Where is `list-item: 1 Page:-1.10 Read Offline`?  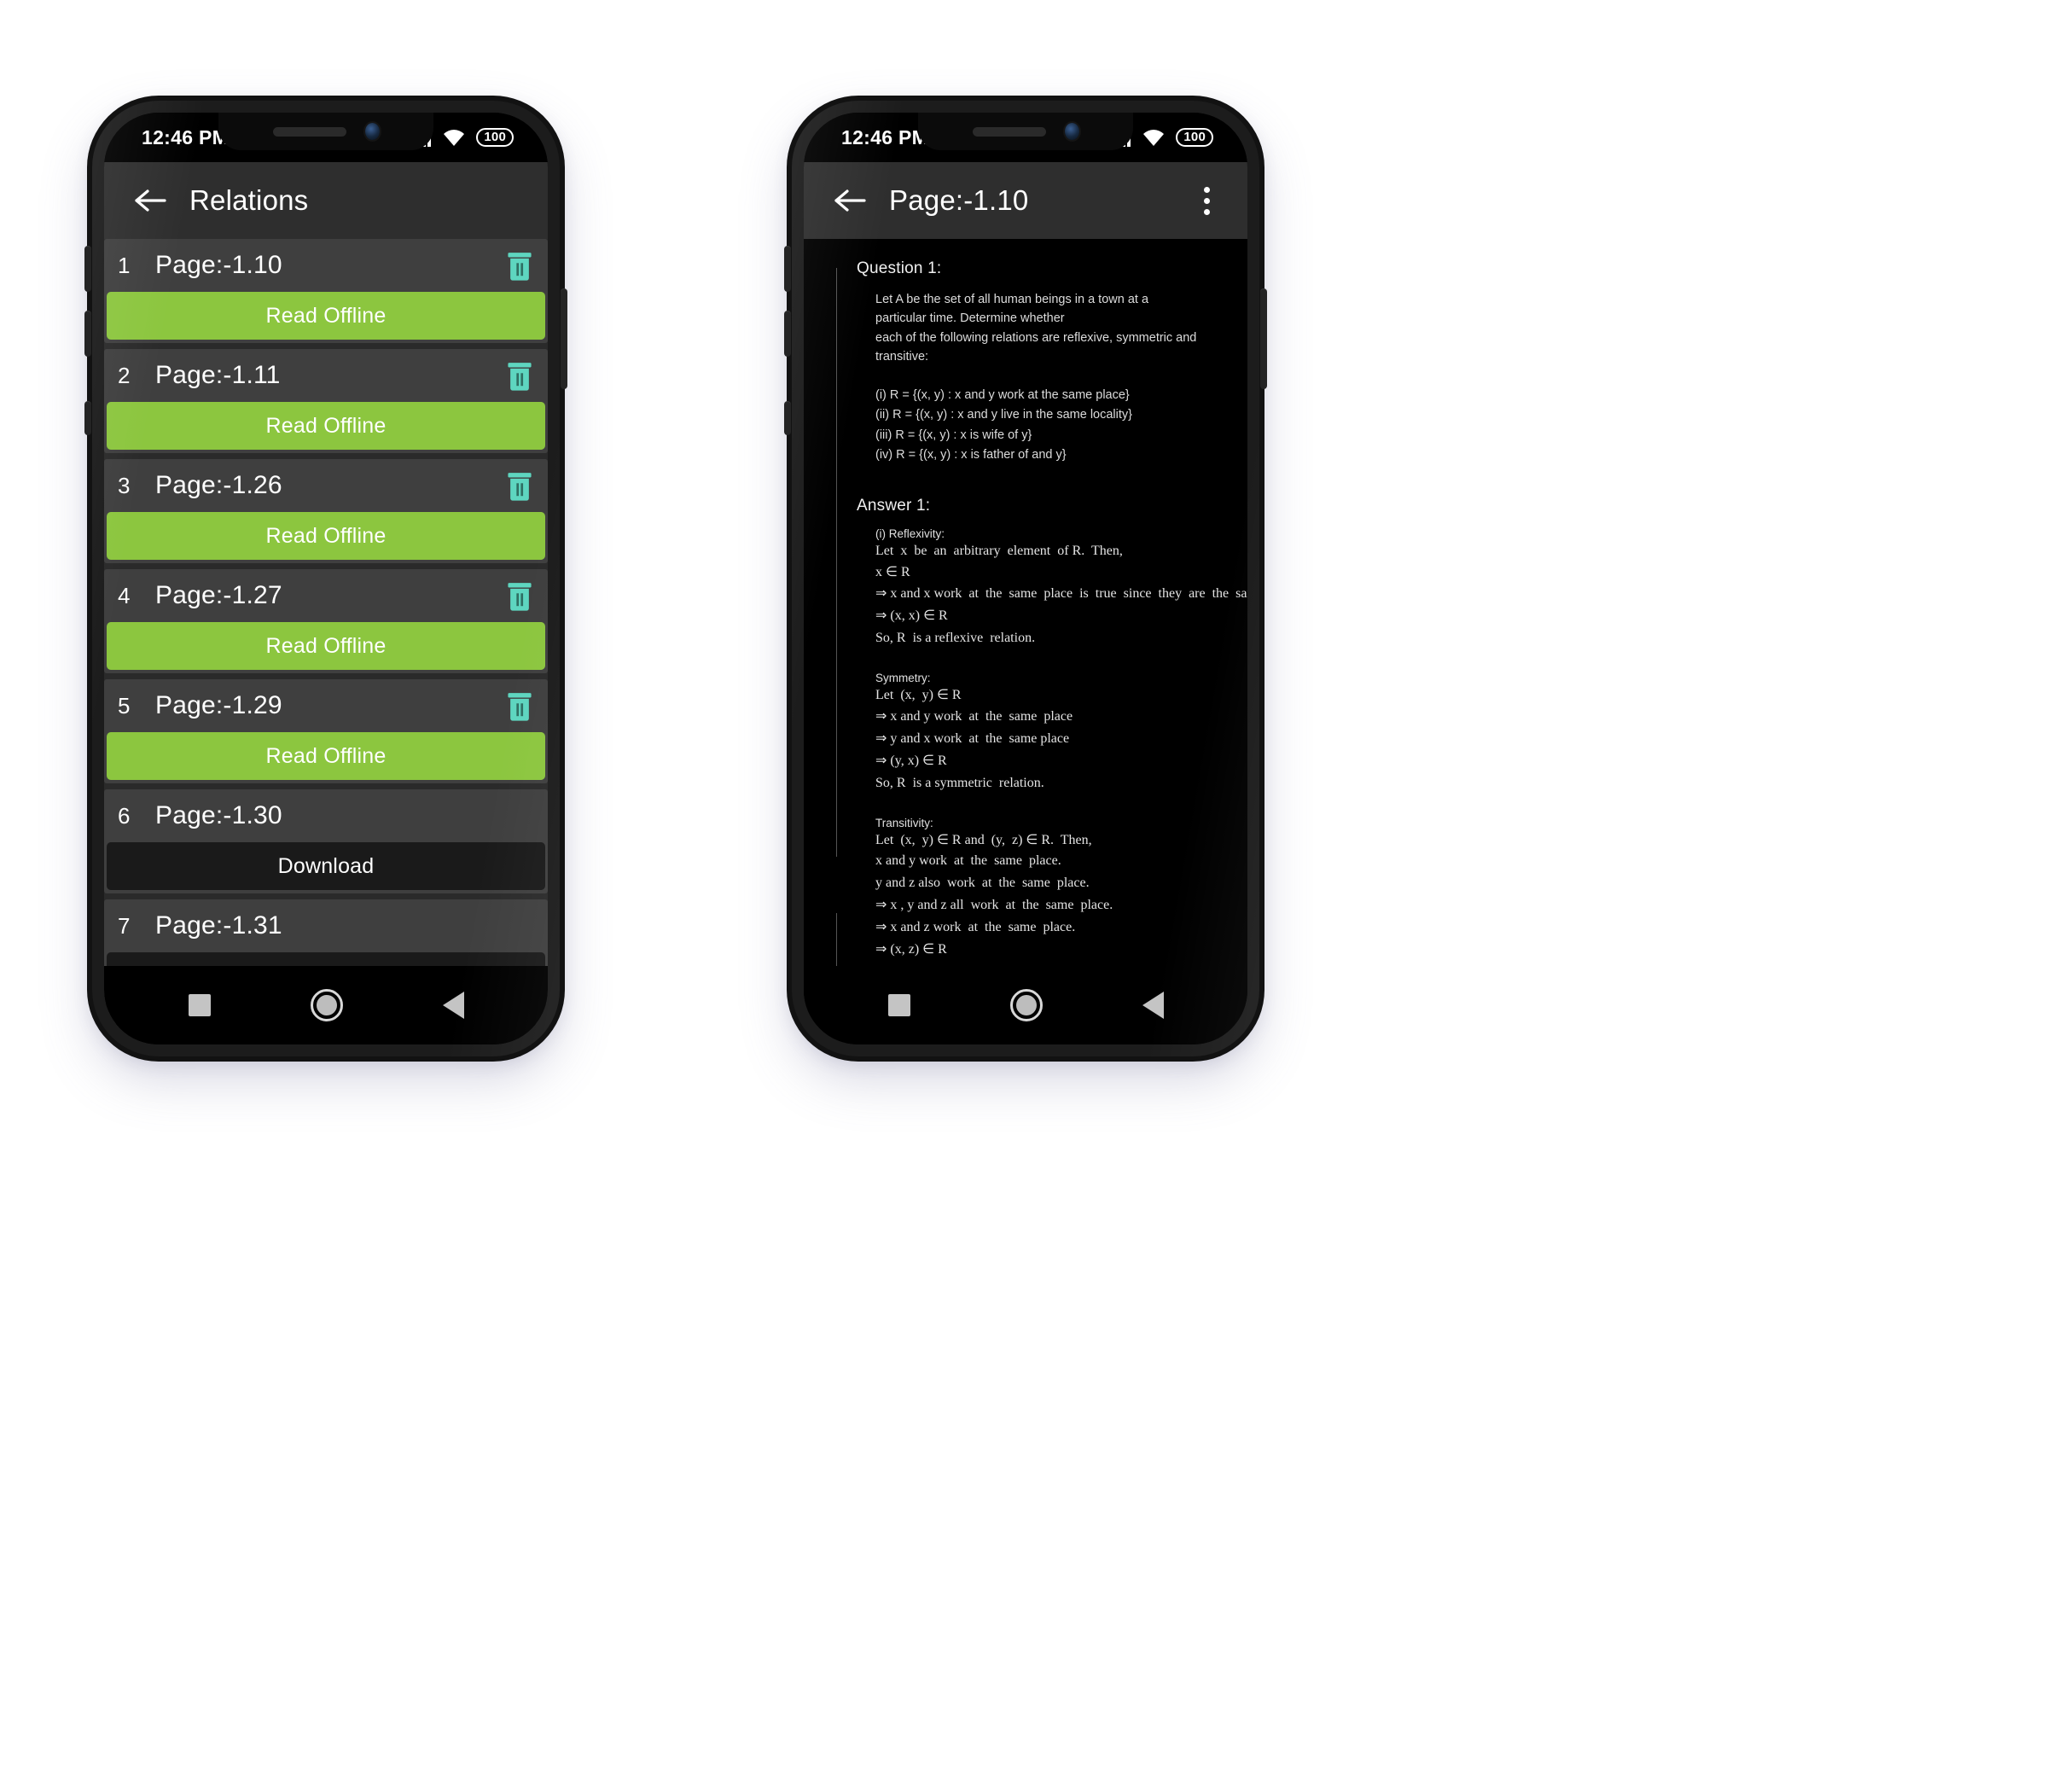 list-item: 1 Page:-1.10 Read Offline is located at coordinates (326, 291).